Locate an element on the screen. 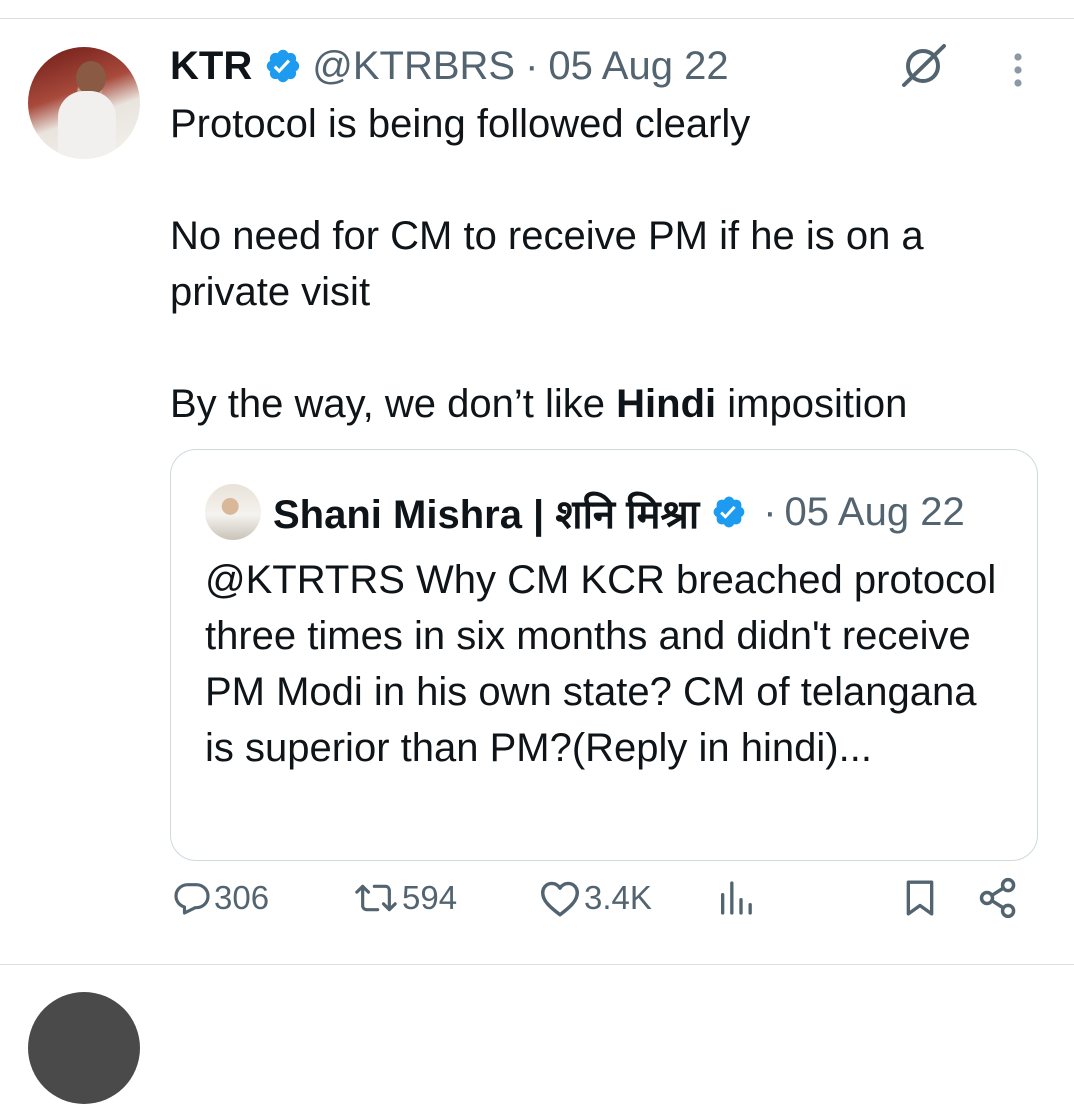 The width and height of the screenshot is (1074, 1104). avatar-head is located at coordinates (91, 78).